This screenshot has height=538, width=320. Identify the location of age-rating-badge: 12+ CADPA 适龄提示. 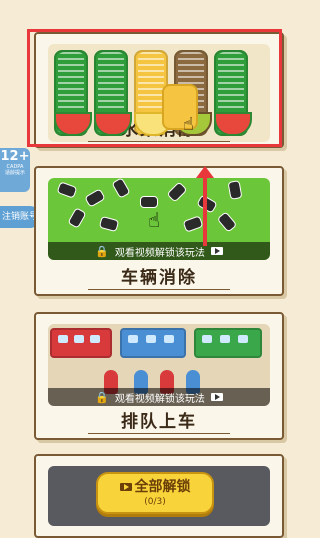
(15, 170).